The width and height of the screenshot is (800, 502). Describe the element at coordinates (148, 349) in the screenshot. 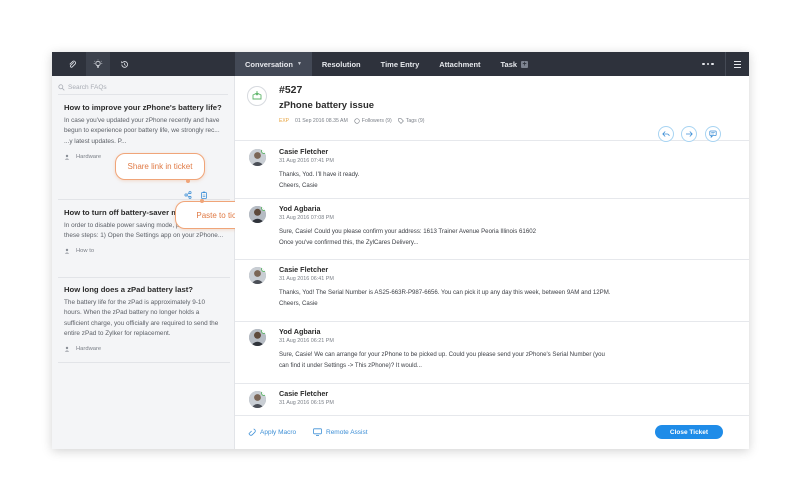

I see `faq-meta: Hardware` at that location.